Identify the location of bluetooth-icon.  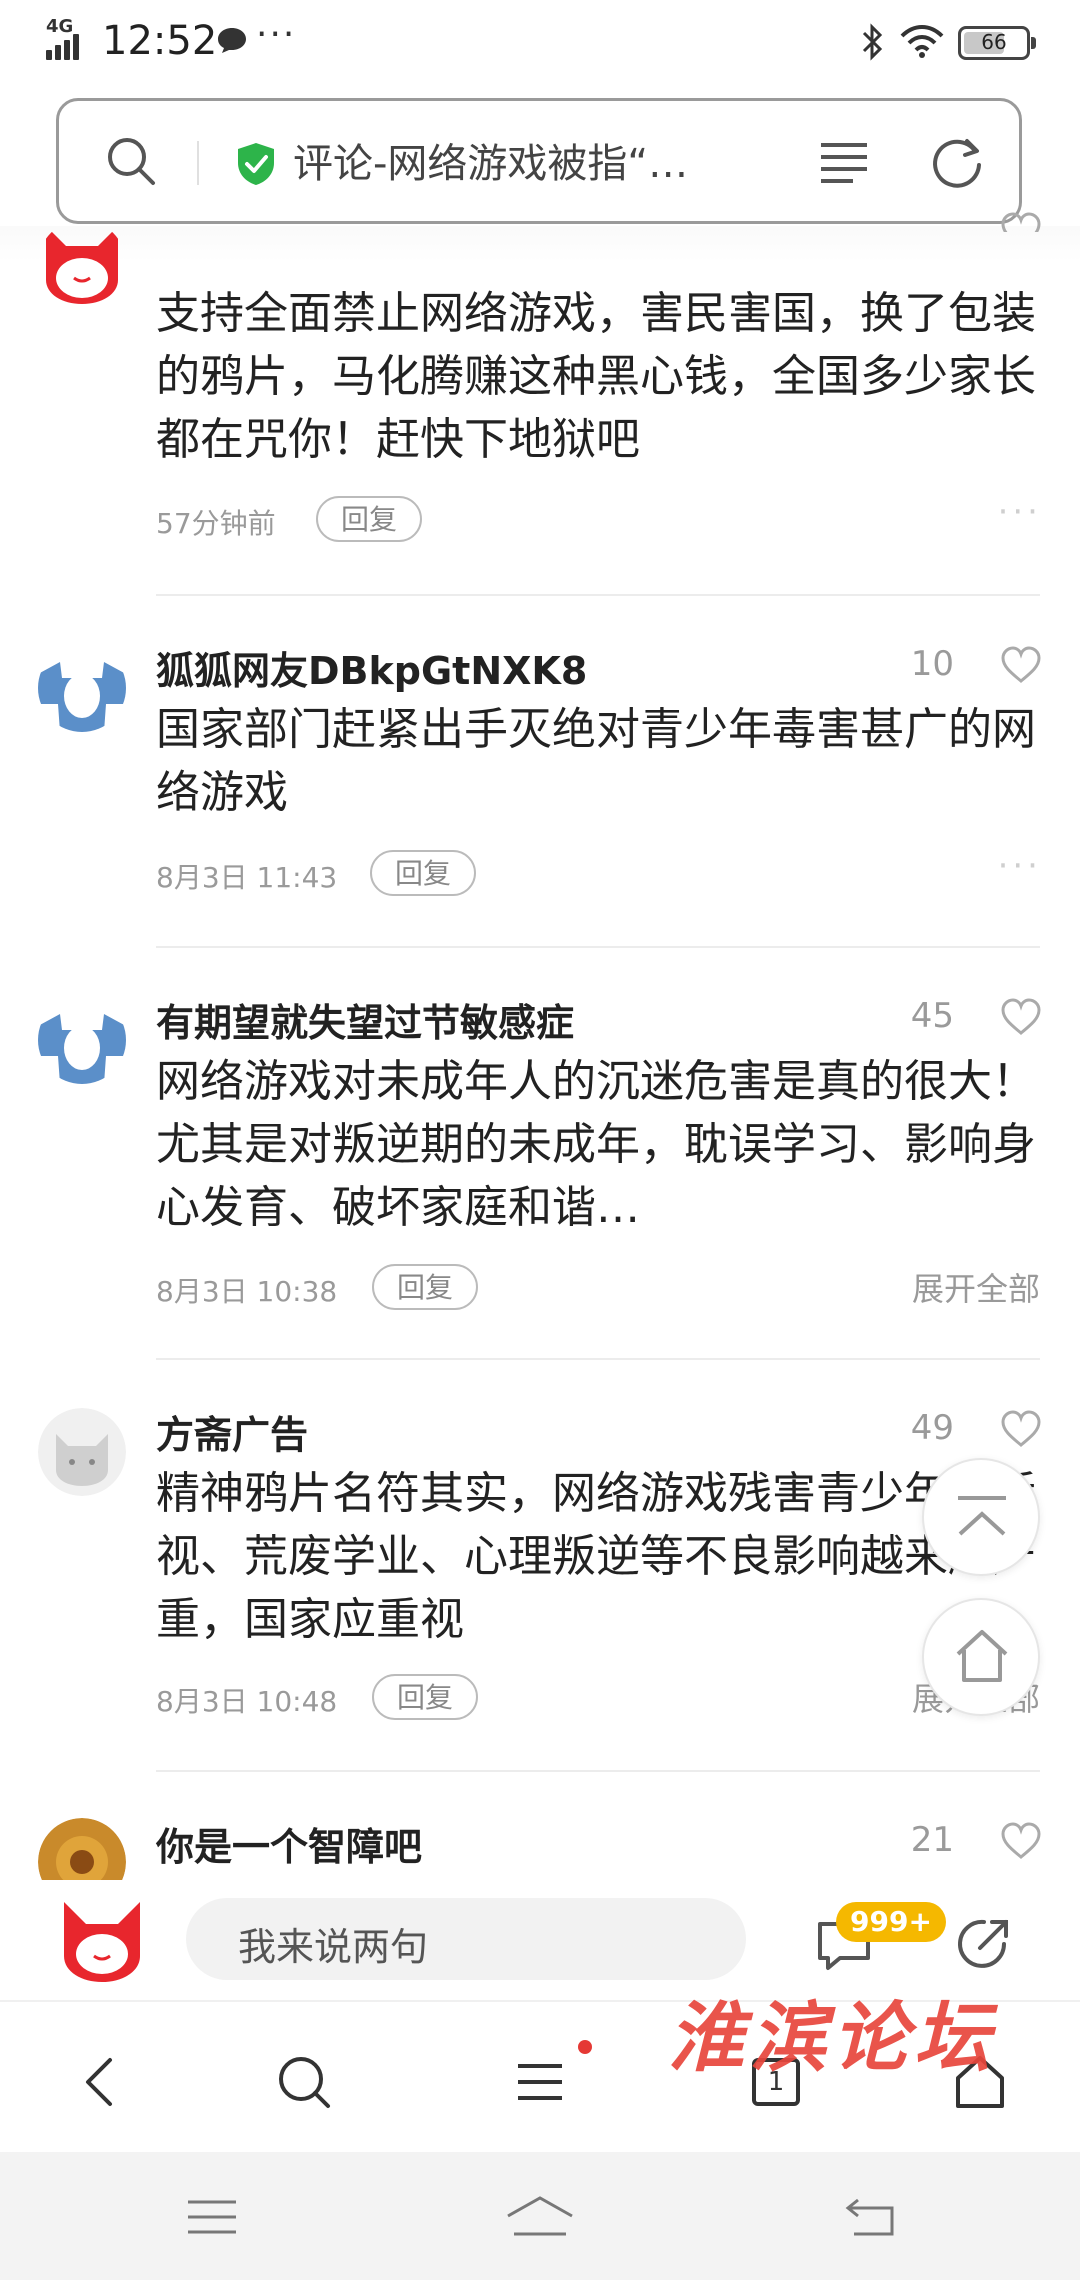
(872, 42).